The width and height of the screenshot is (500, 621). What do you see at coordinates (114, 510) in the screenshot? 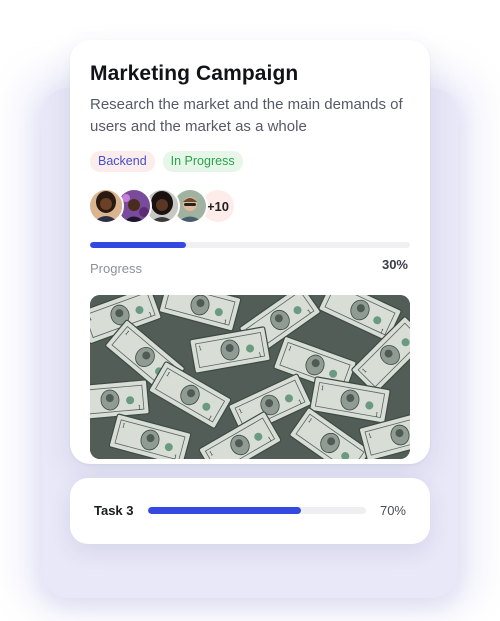
I see `task-label: Task 3` at bounding box center [114, 510].